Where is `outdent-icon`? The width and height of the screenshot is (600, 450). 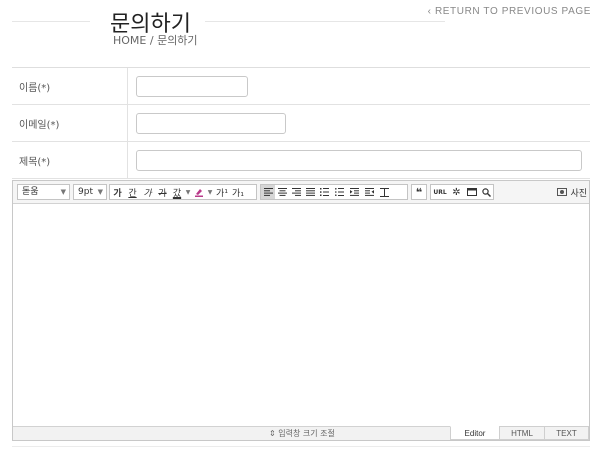
outdent-icon is located at coordinates (354, 192).